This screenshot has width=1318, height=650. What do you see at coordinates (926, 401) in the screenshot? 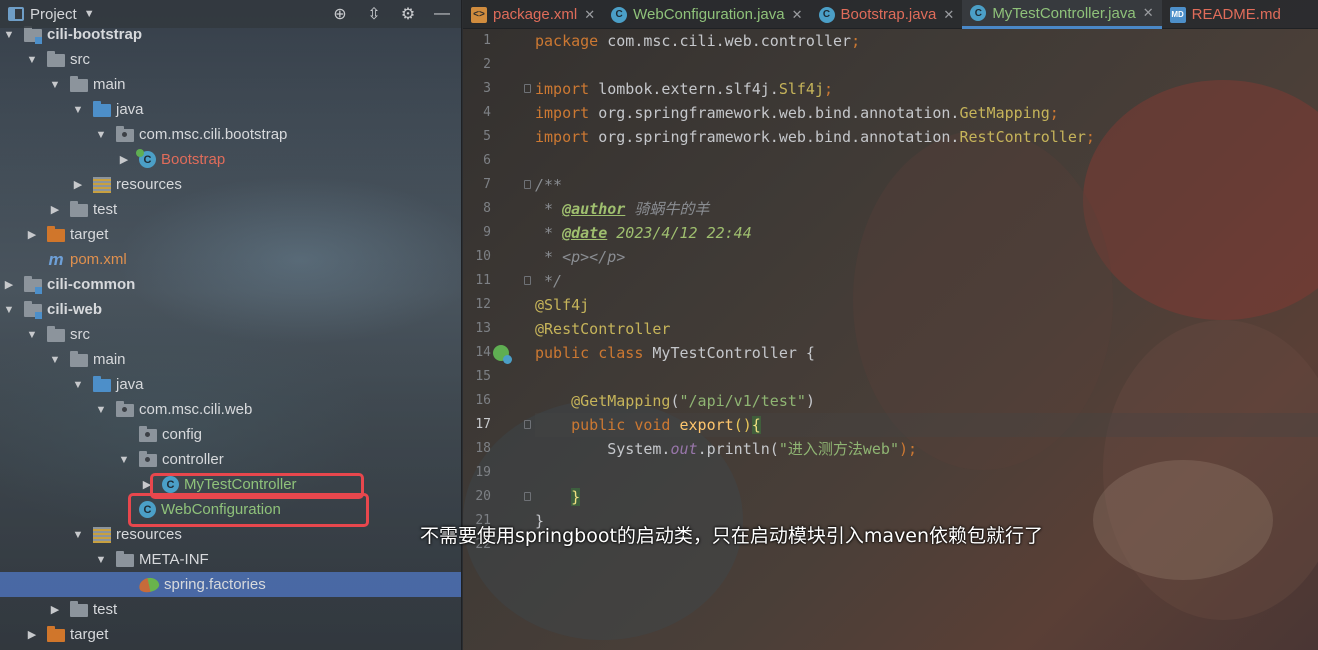
I see `code-line: @GetMapping("/api/v1/test")` at bounding box center [926, 401].